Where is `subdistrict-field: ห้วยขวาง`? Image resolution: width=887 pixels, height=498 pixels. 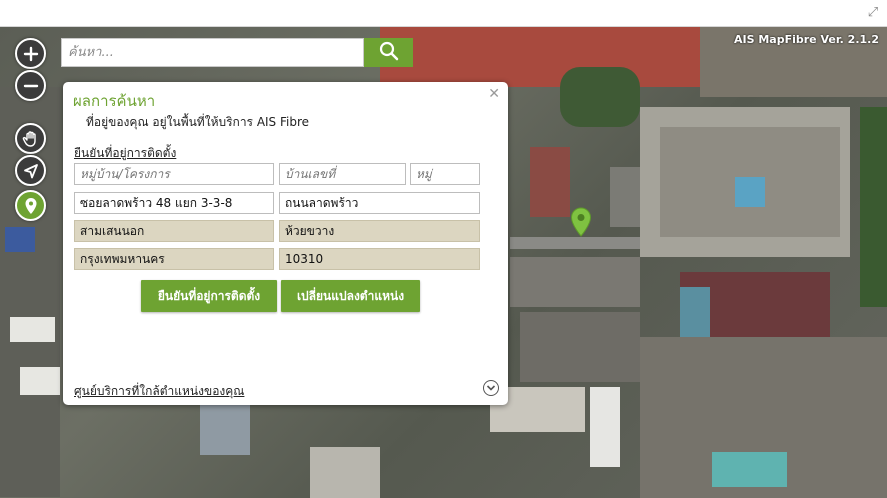
subdistrict-field: ห้วยขวาง is located at coordinates (379, 231).